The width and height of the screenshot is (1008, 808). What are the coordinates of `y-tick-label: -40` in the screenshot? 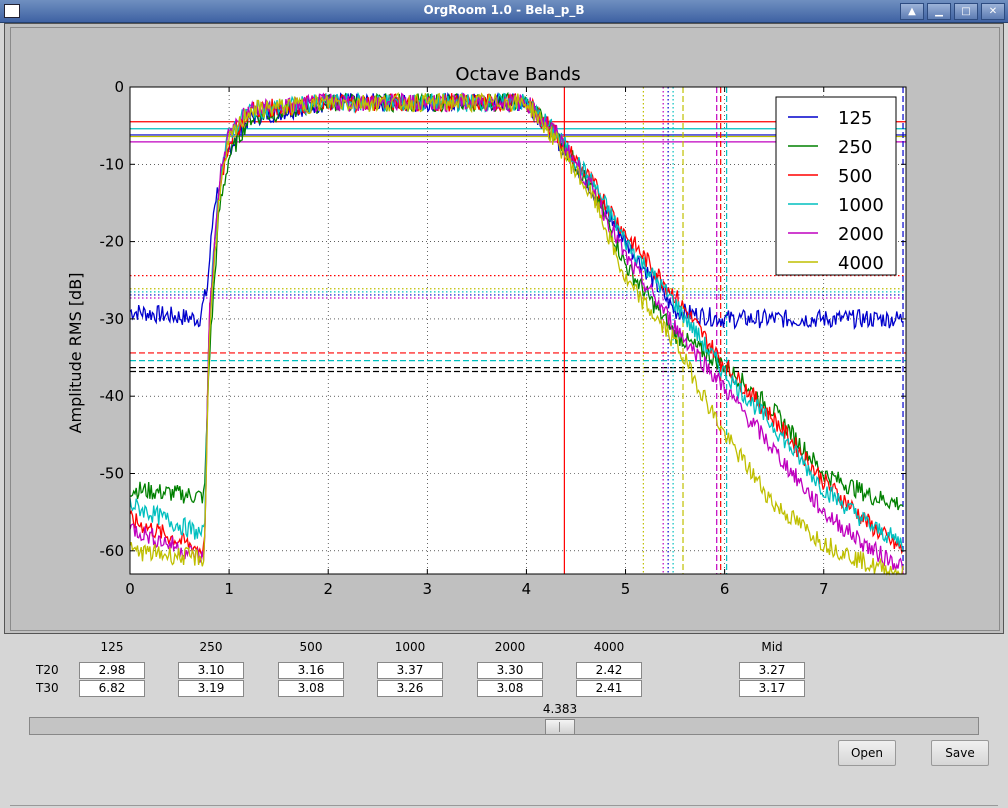 It's located at (112, 396).